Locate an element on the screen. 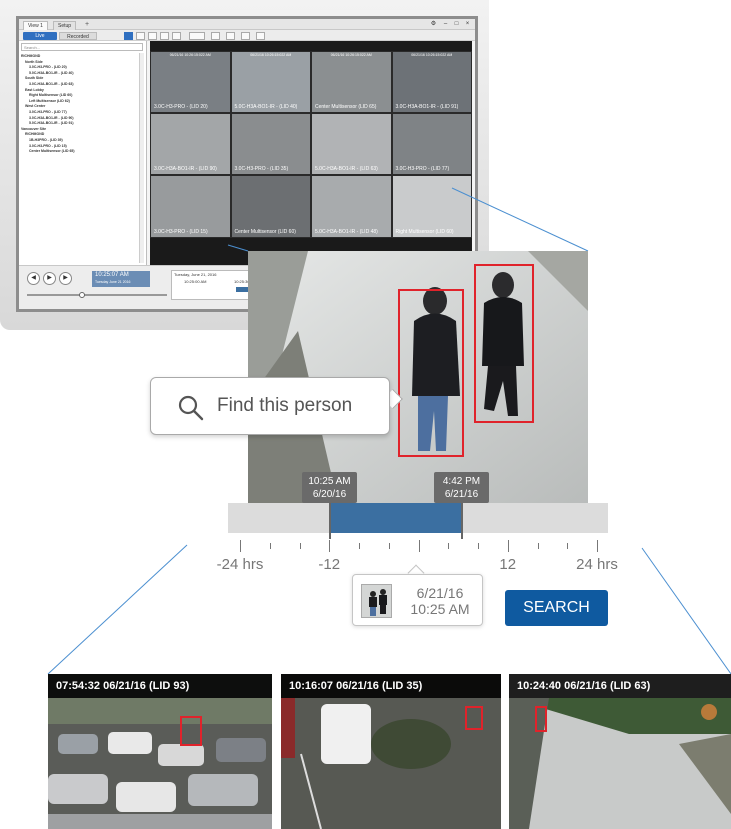 The width and height of the screenshot is (731, 829). axis-tick-label: -24 hrs is located at coordinates (240, 564).